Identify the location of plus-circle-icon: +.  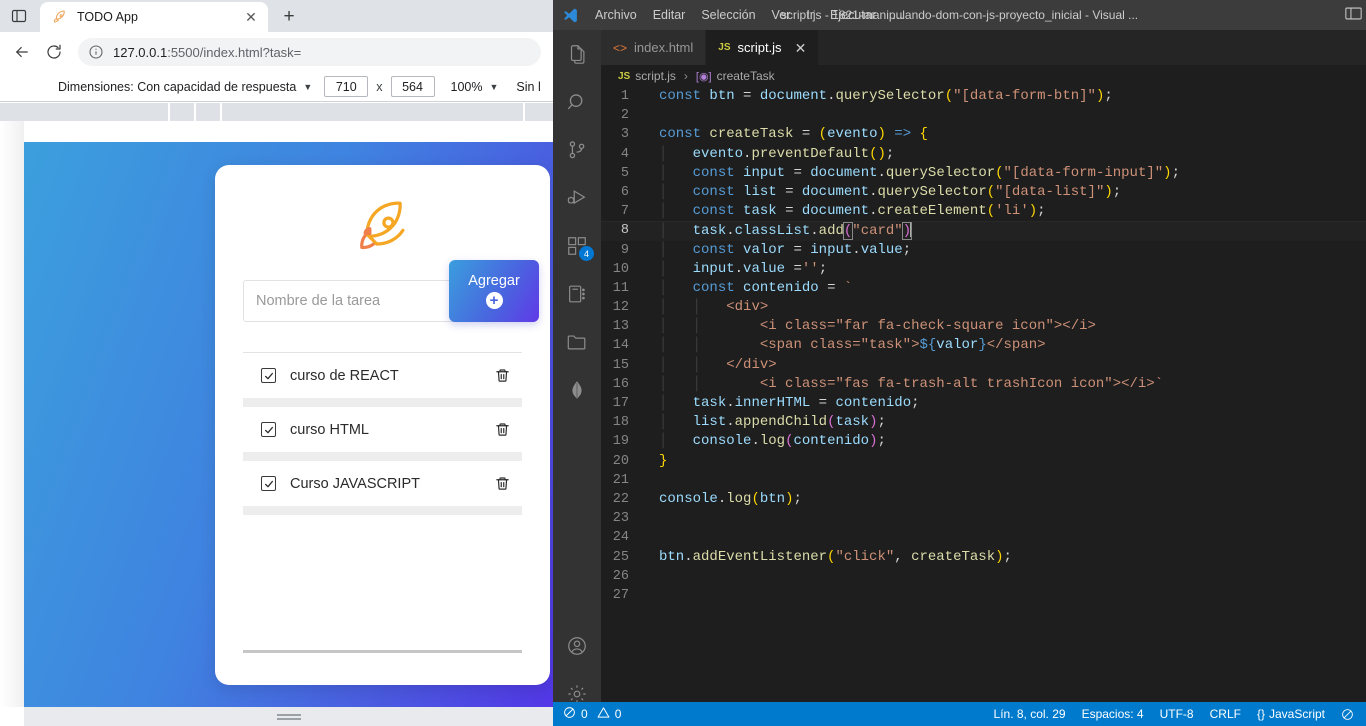
(494, 300).